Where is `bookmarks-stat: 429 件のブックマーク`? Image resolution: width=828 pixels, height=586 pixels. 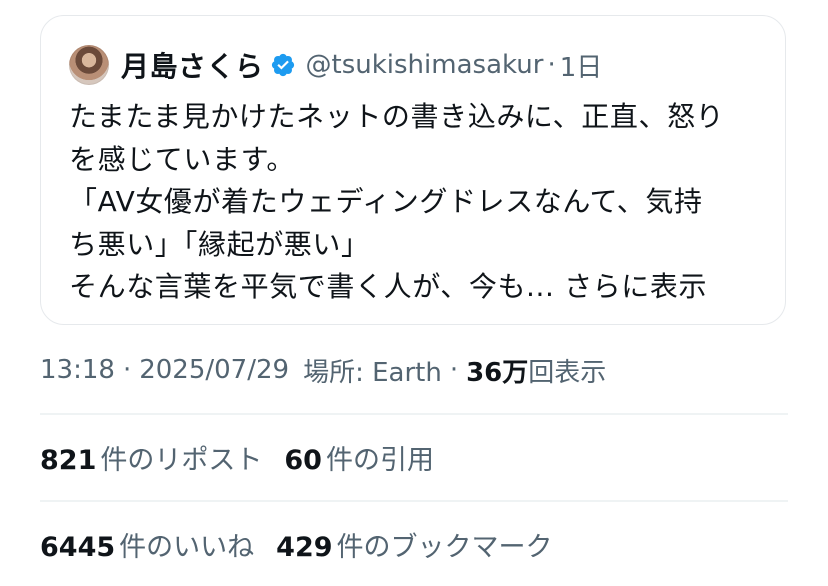 bookmarks-stat: 429 件のブックマーク is located at coordinates (414, 544).